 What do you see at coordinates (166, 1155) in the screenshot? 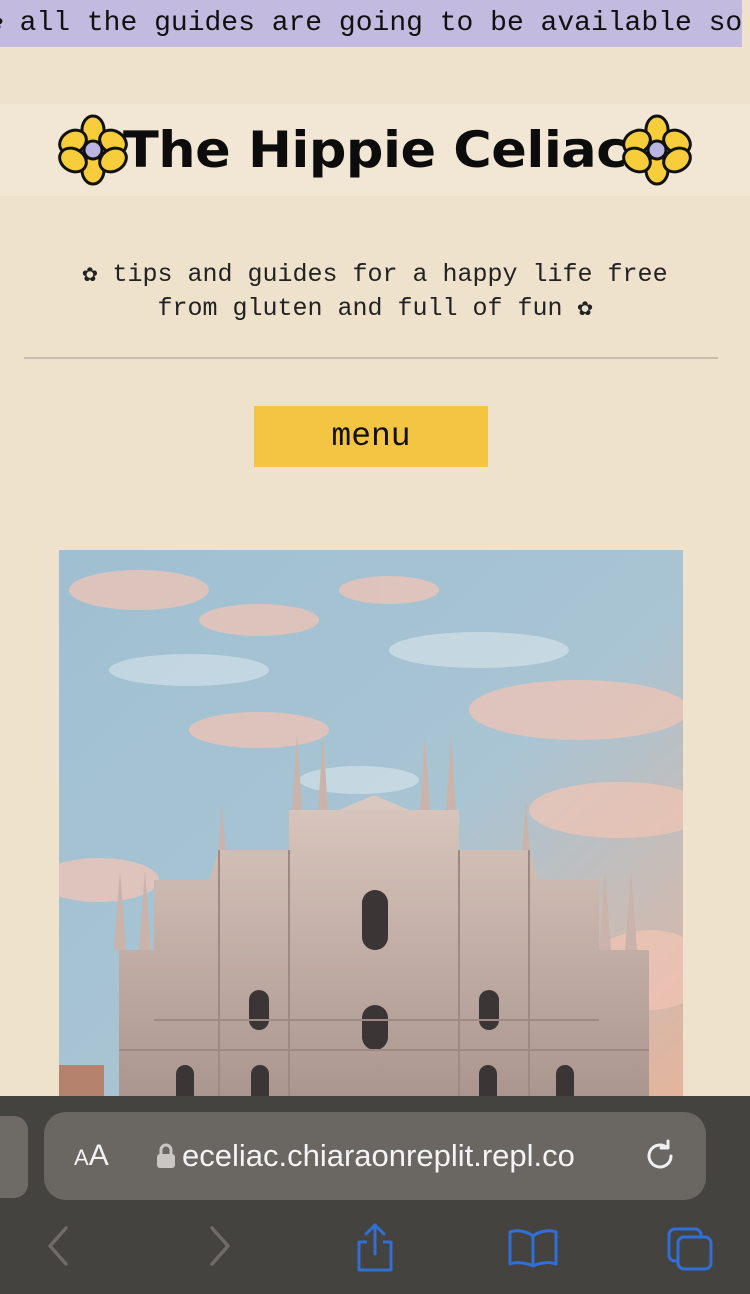
I see `lock-icon` at bounding box center [166, 1155].